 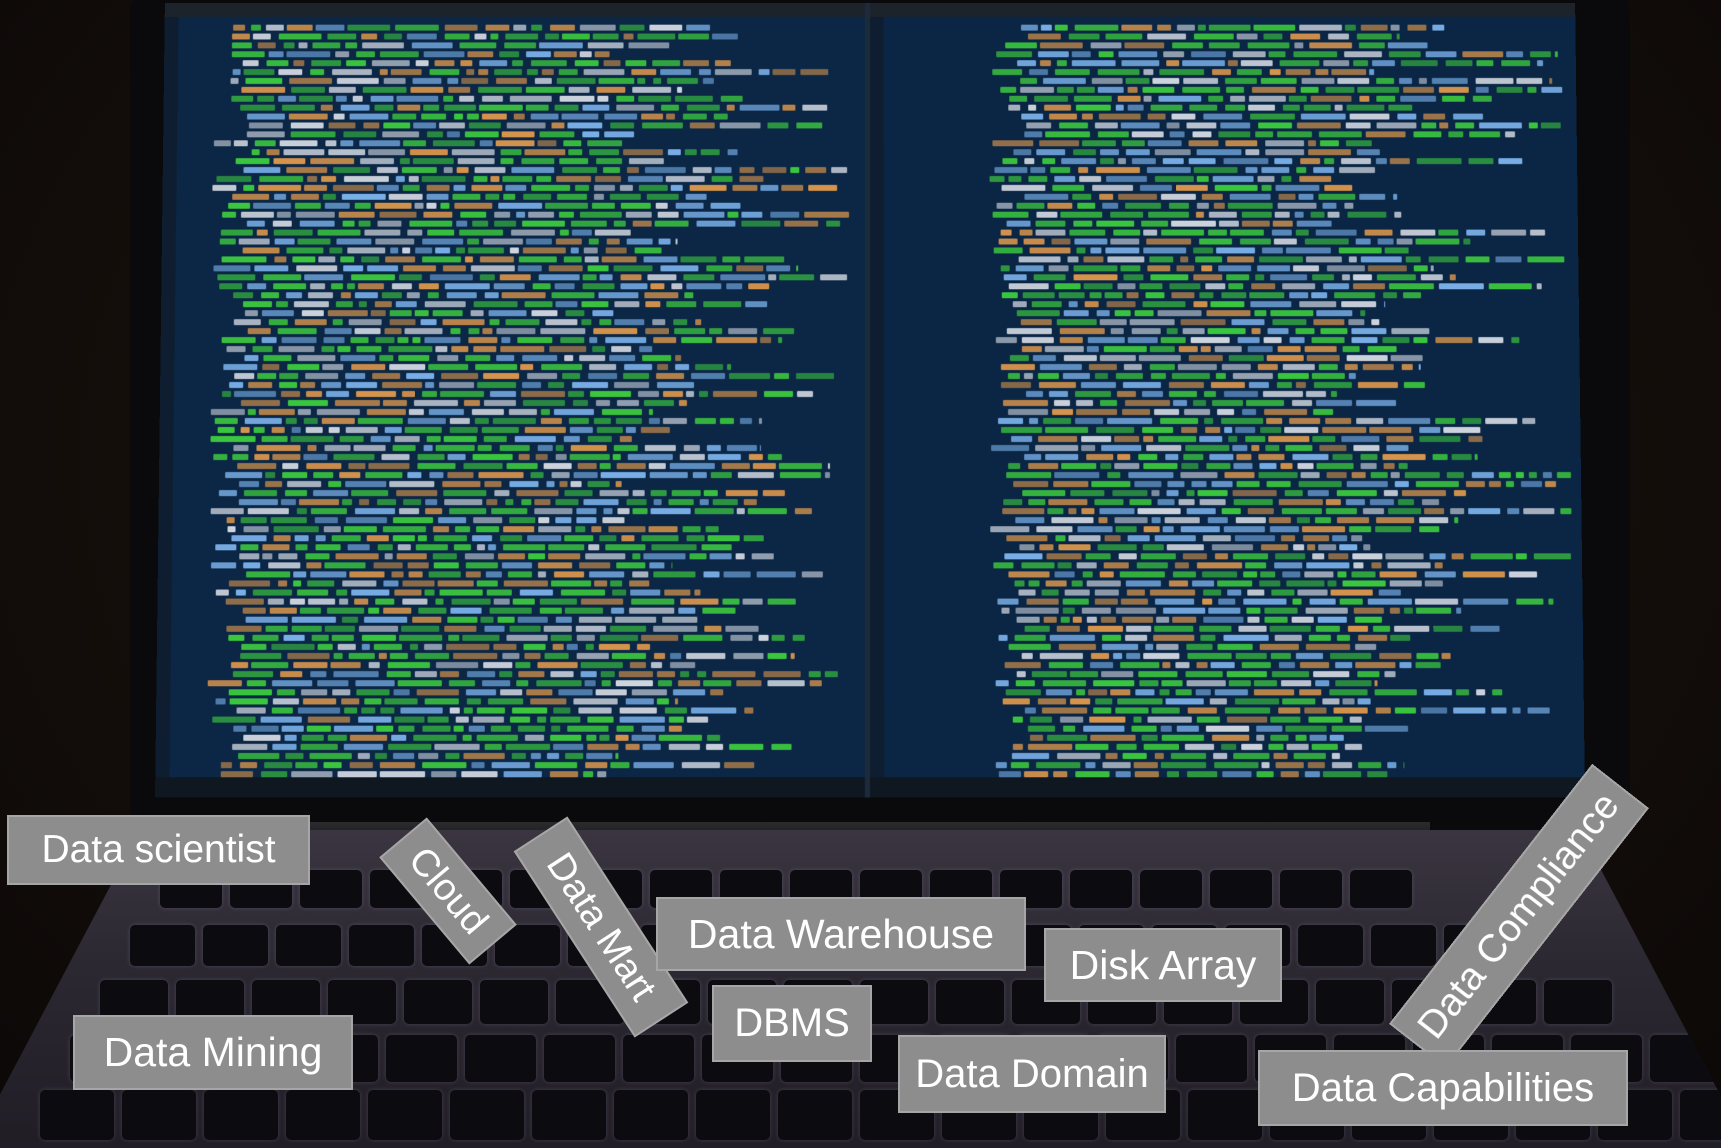 What do you see at coordinates (658, 1058) in the screenshot?
I see `keyboard-key` at bounding box center [658, 1058].